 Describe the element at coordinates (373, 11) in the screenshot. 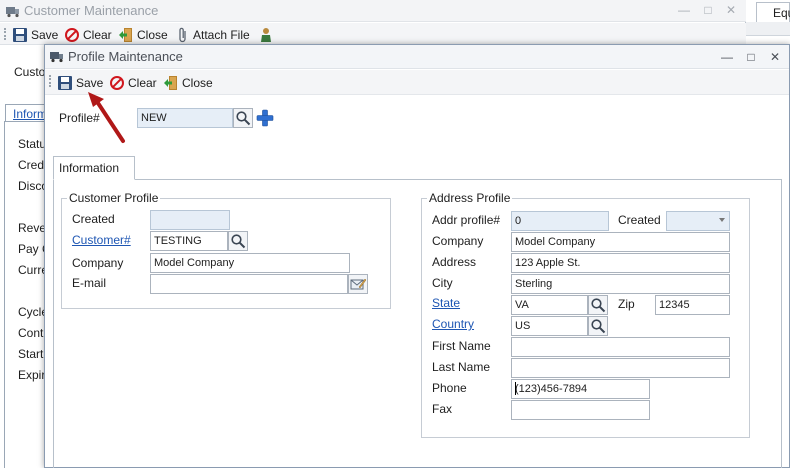

I see `customer-maintenance-titlebar: Customer Maintenance — □ ✕` at that location.